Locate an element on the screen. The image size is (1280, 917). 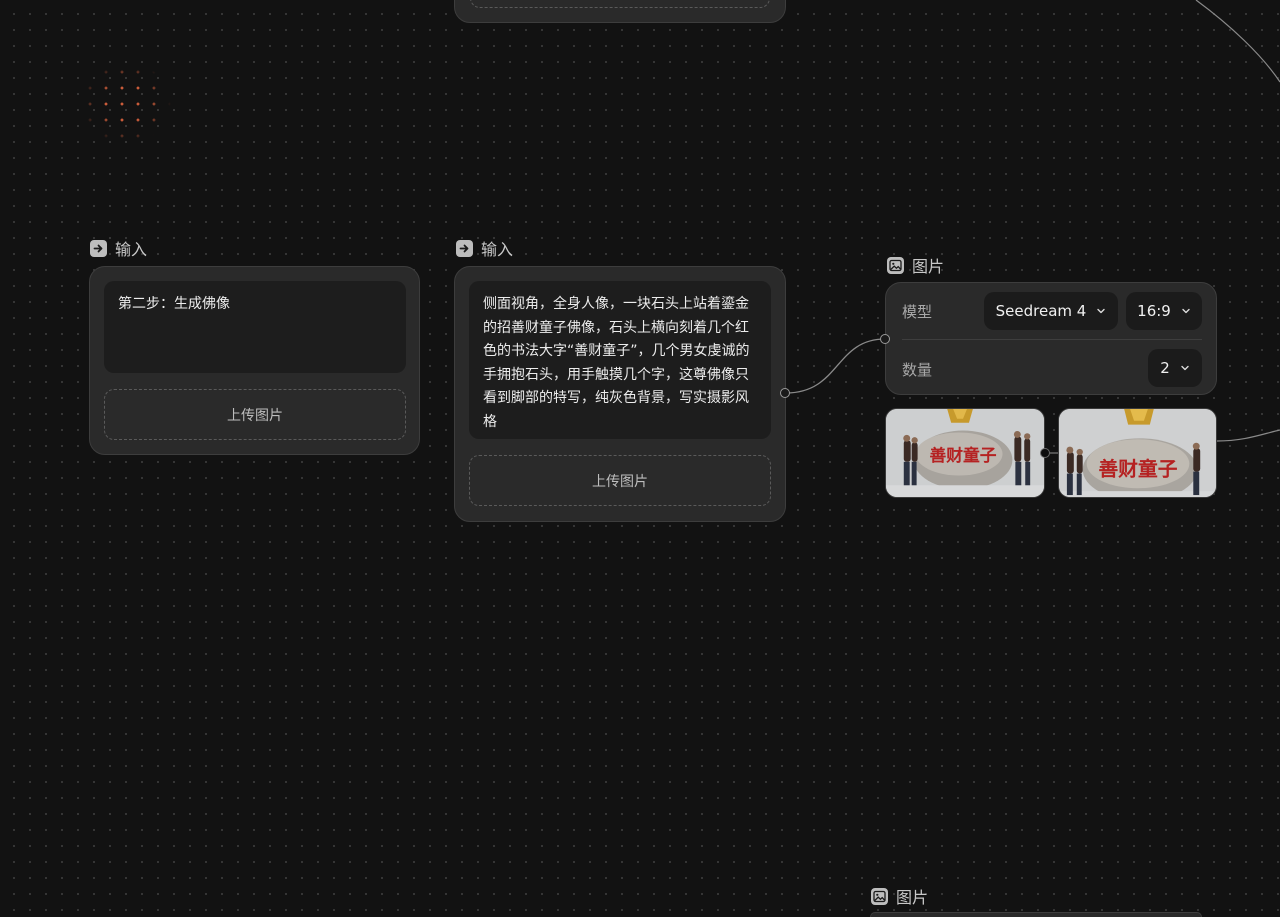
model-select: Seedream 4 is located at coordinates (1051, 311).